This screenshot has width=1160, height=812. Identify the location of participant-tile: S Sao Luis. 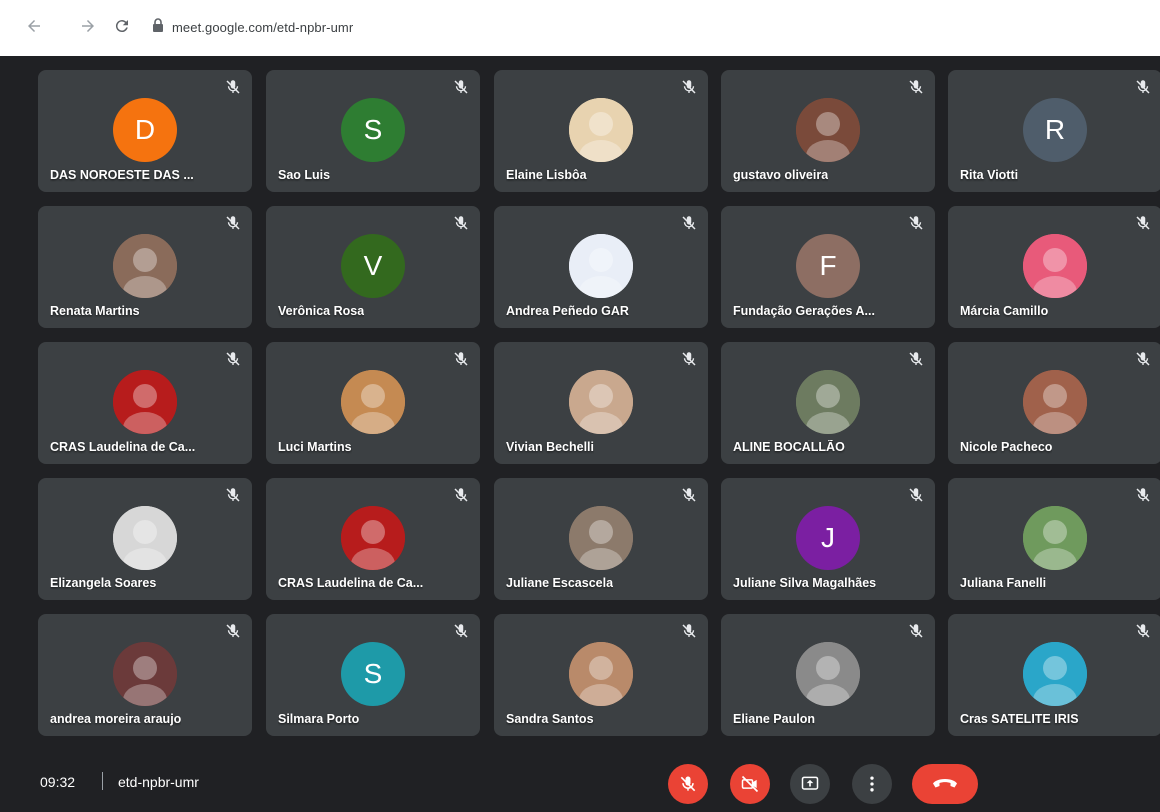
(373, 131).